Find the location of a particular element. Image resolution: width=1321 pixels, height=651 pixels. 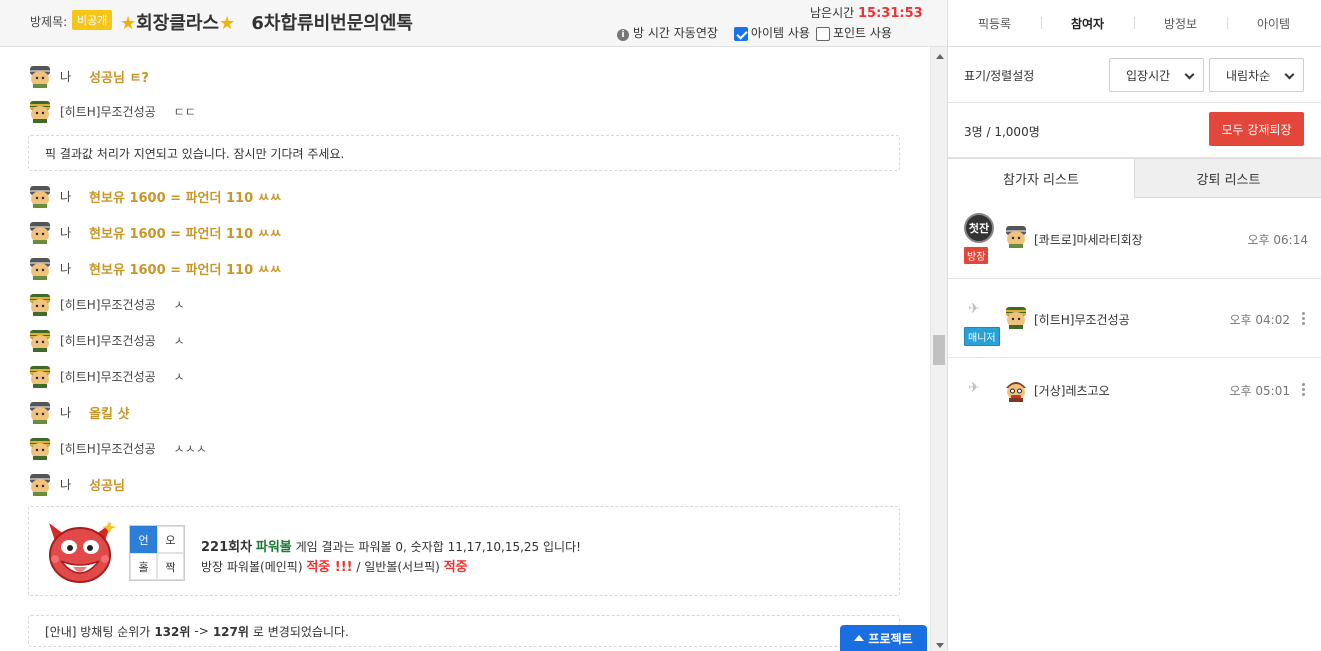

room-options: i 방 시간 자동연장 아이템 사용 포인트 사용 is located at coordinates (754, 32).